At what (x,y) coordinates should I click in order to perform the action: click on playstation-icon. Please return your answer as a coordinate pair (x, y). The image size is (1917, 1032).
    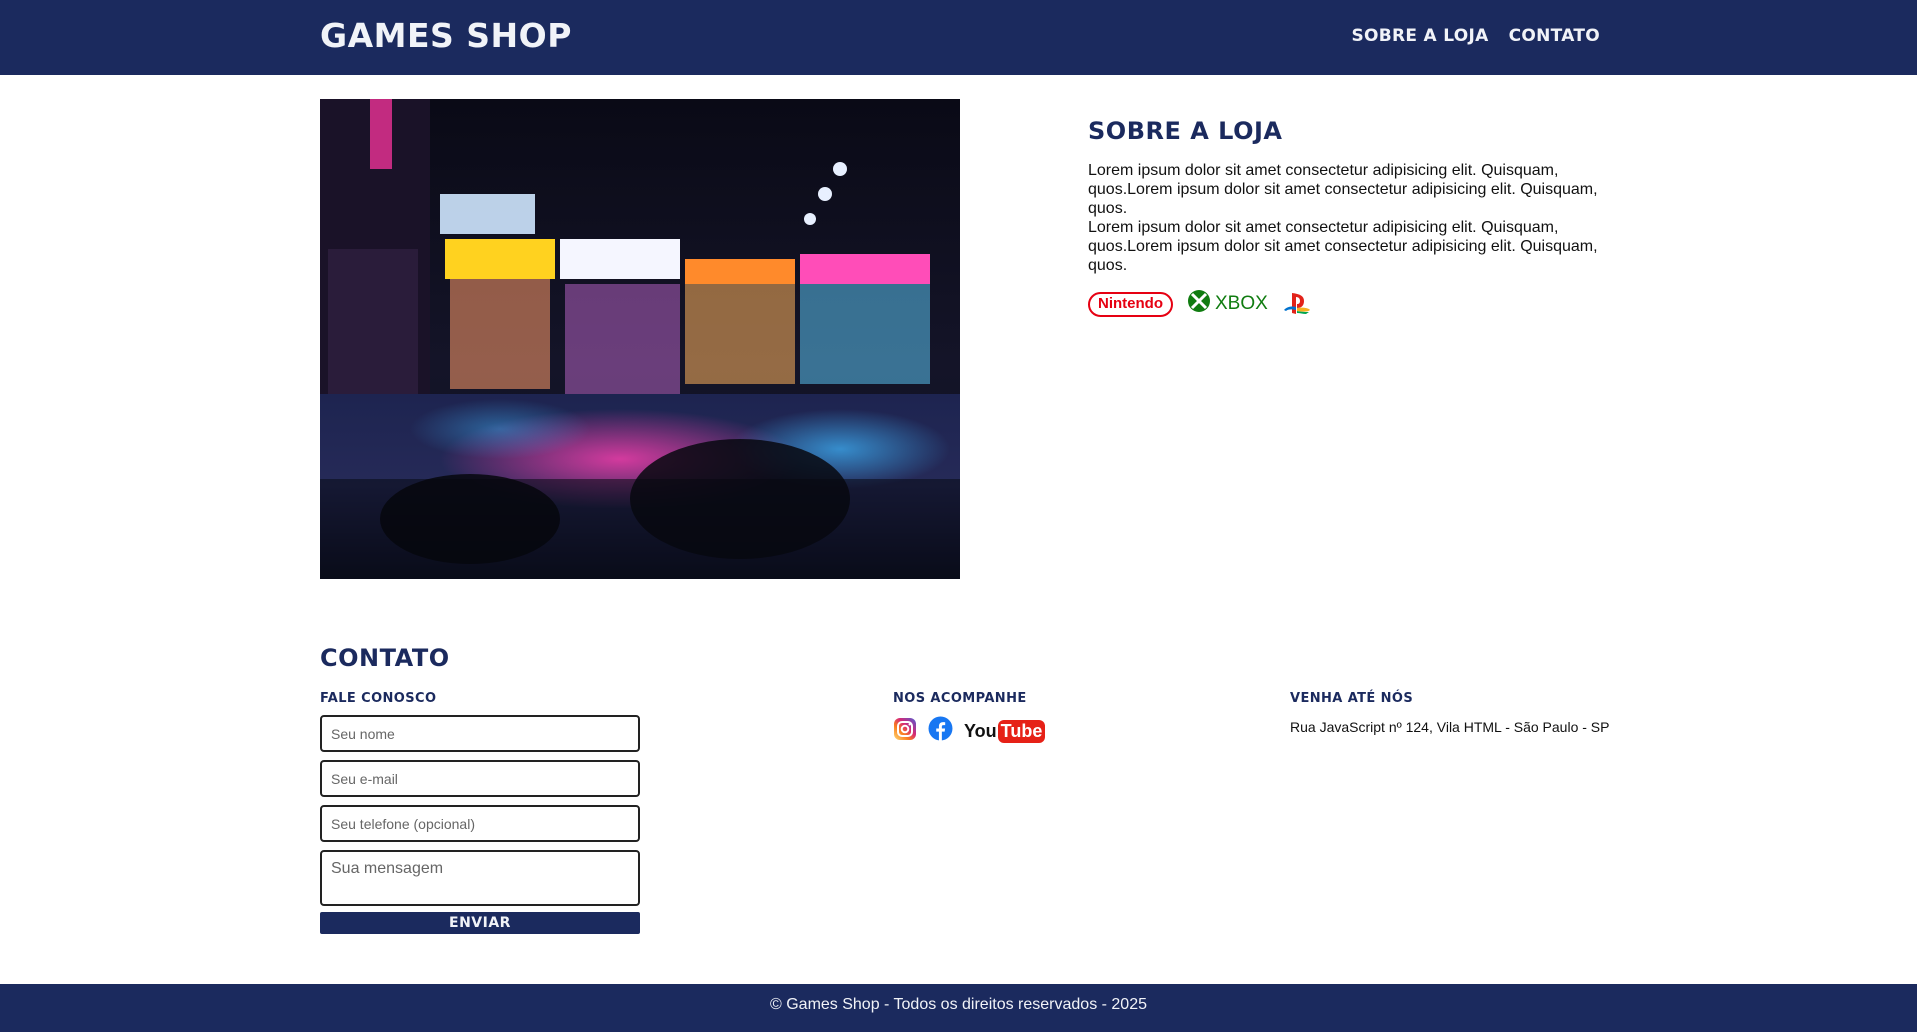
    Looking at the image, I should click on (1297, 304).